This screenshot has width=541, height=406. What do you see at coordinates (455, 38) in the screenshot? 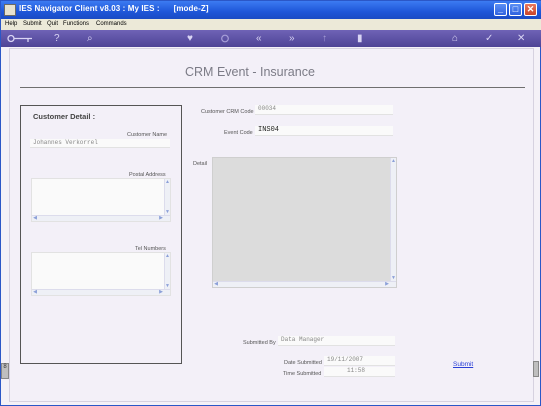
I see `home-icon: ⌂` at bounding box center [455, 38].